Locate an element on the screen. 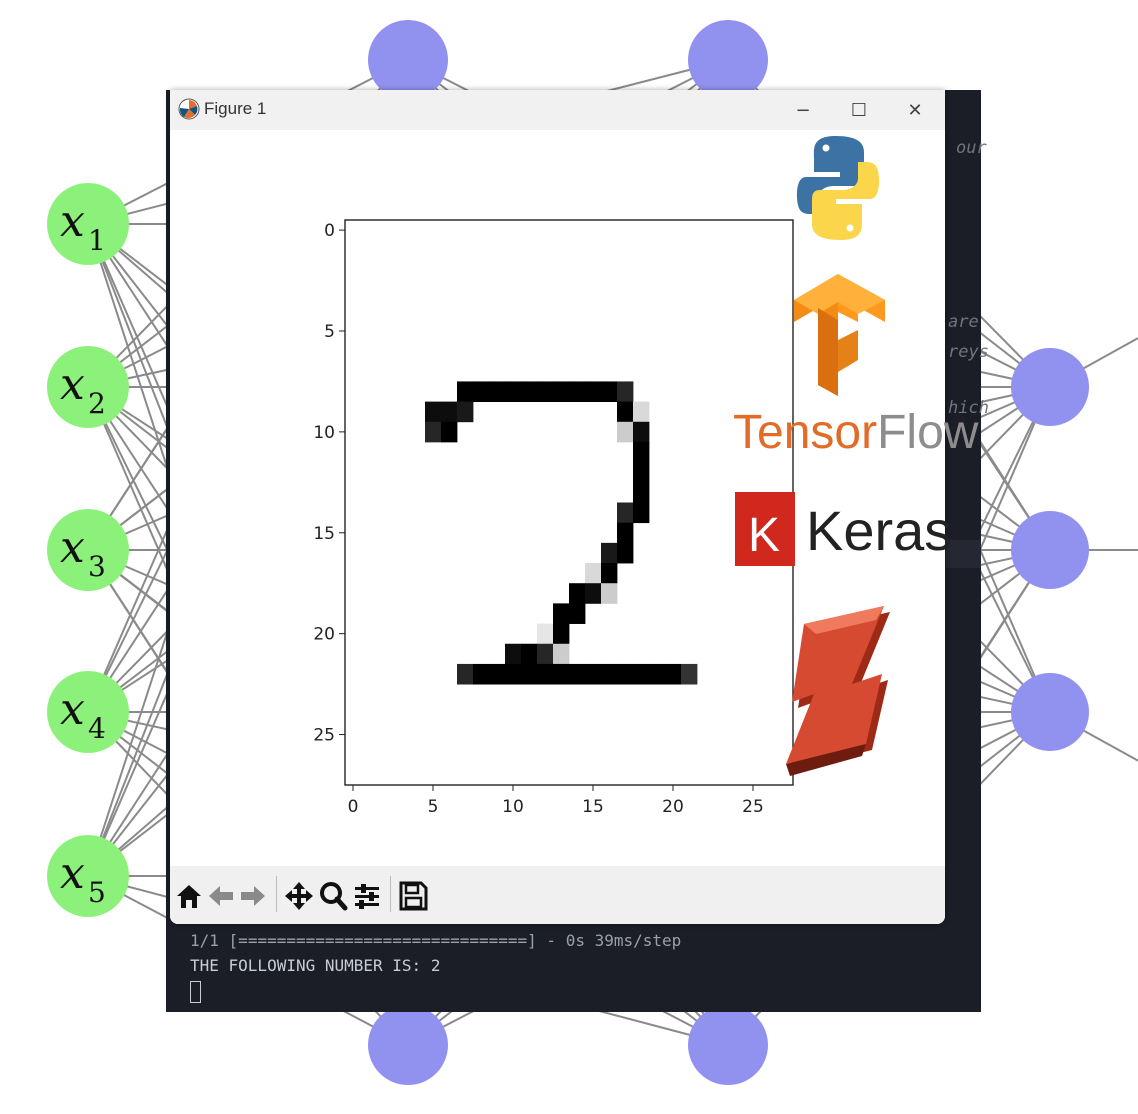 This screenshot has width=1138, height=1114. input-node-5: x 5 is located at coordinates (88, 876).